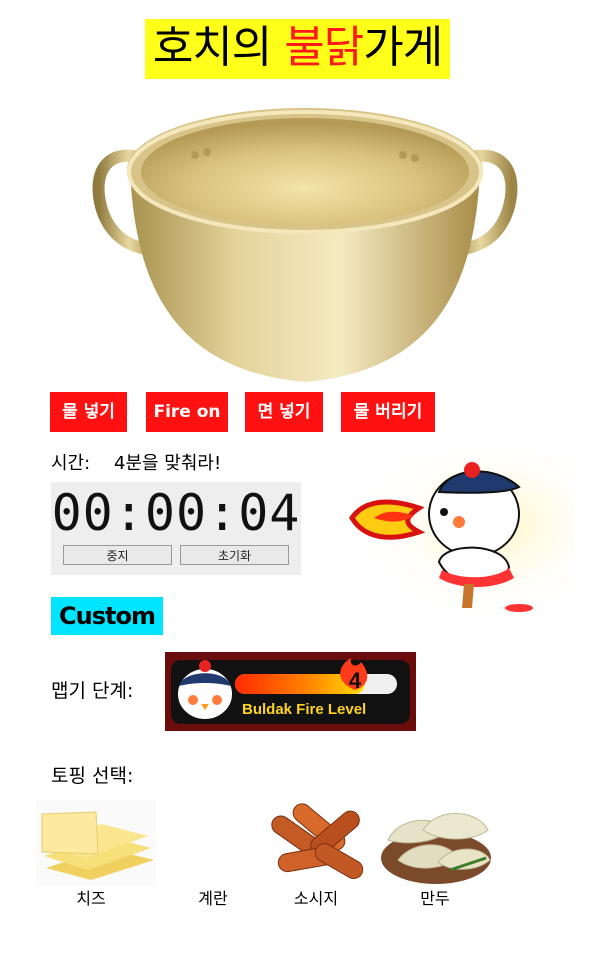  I want to click on fire-level-caption: Buldak Fire Level, so click(304, 709).